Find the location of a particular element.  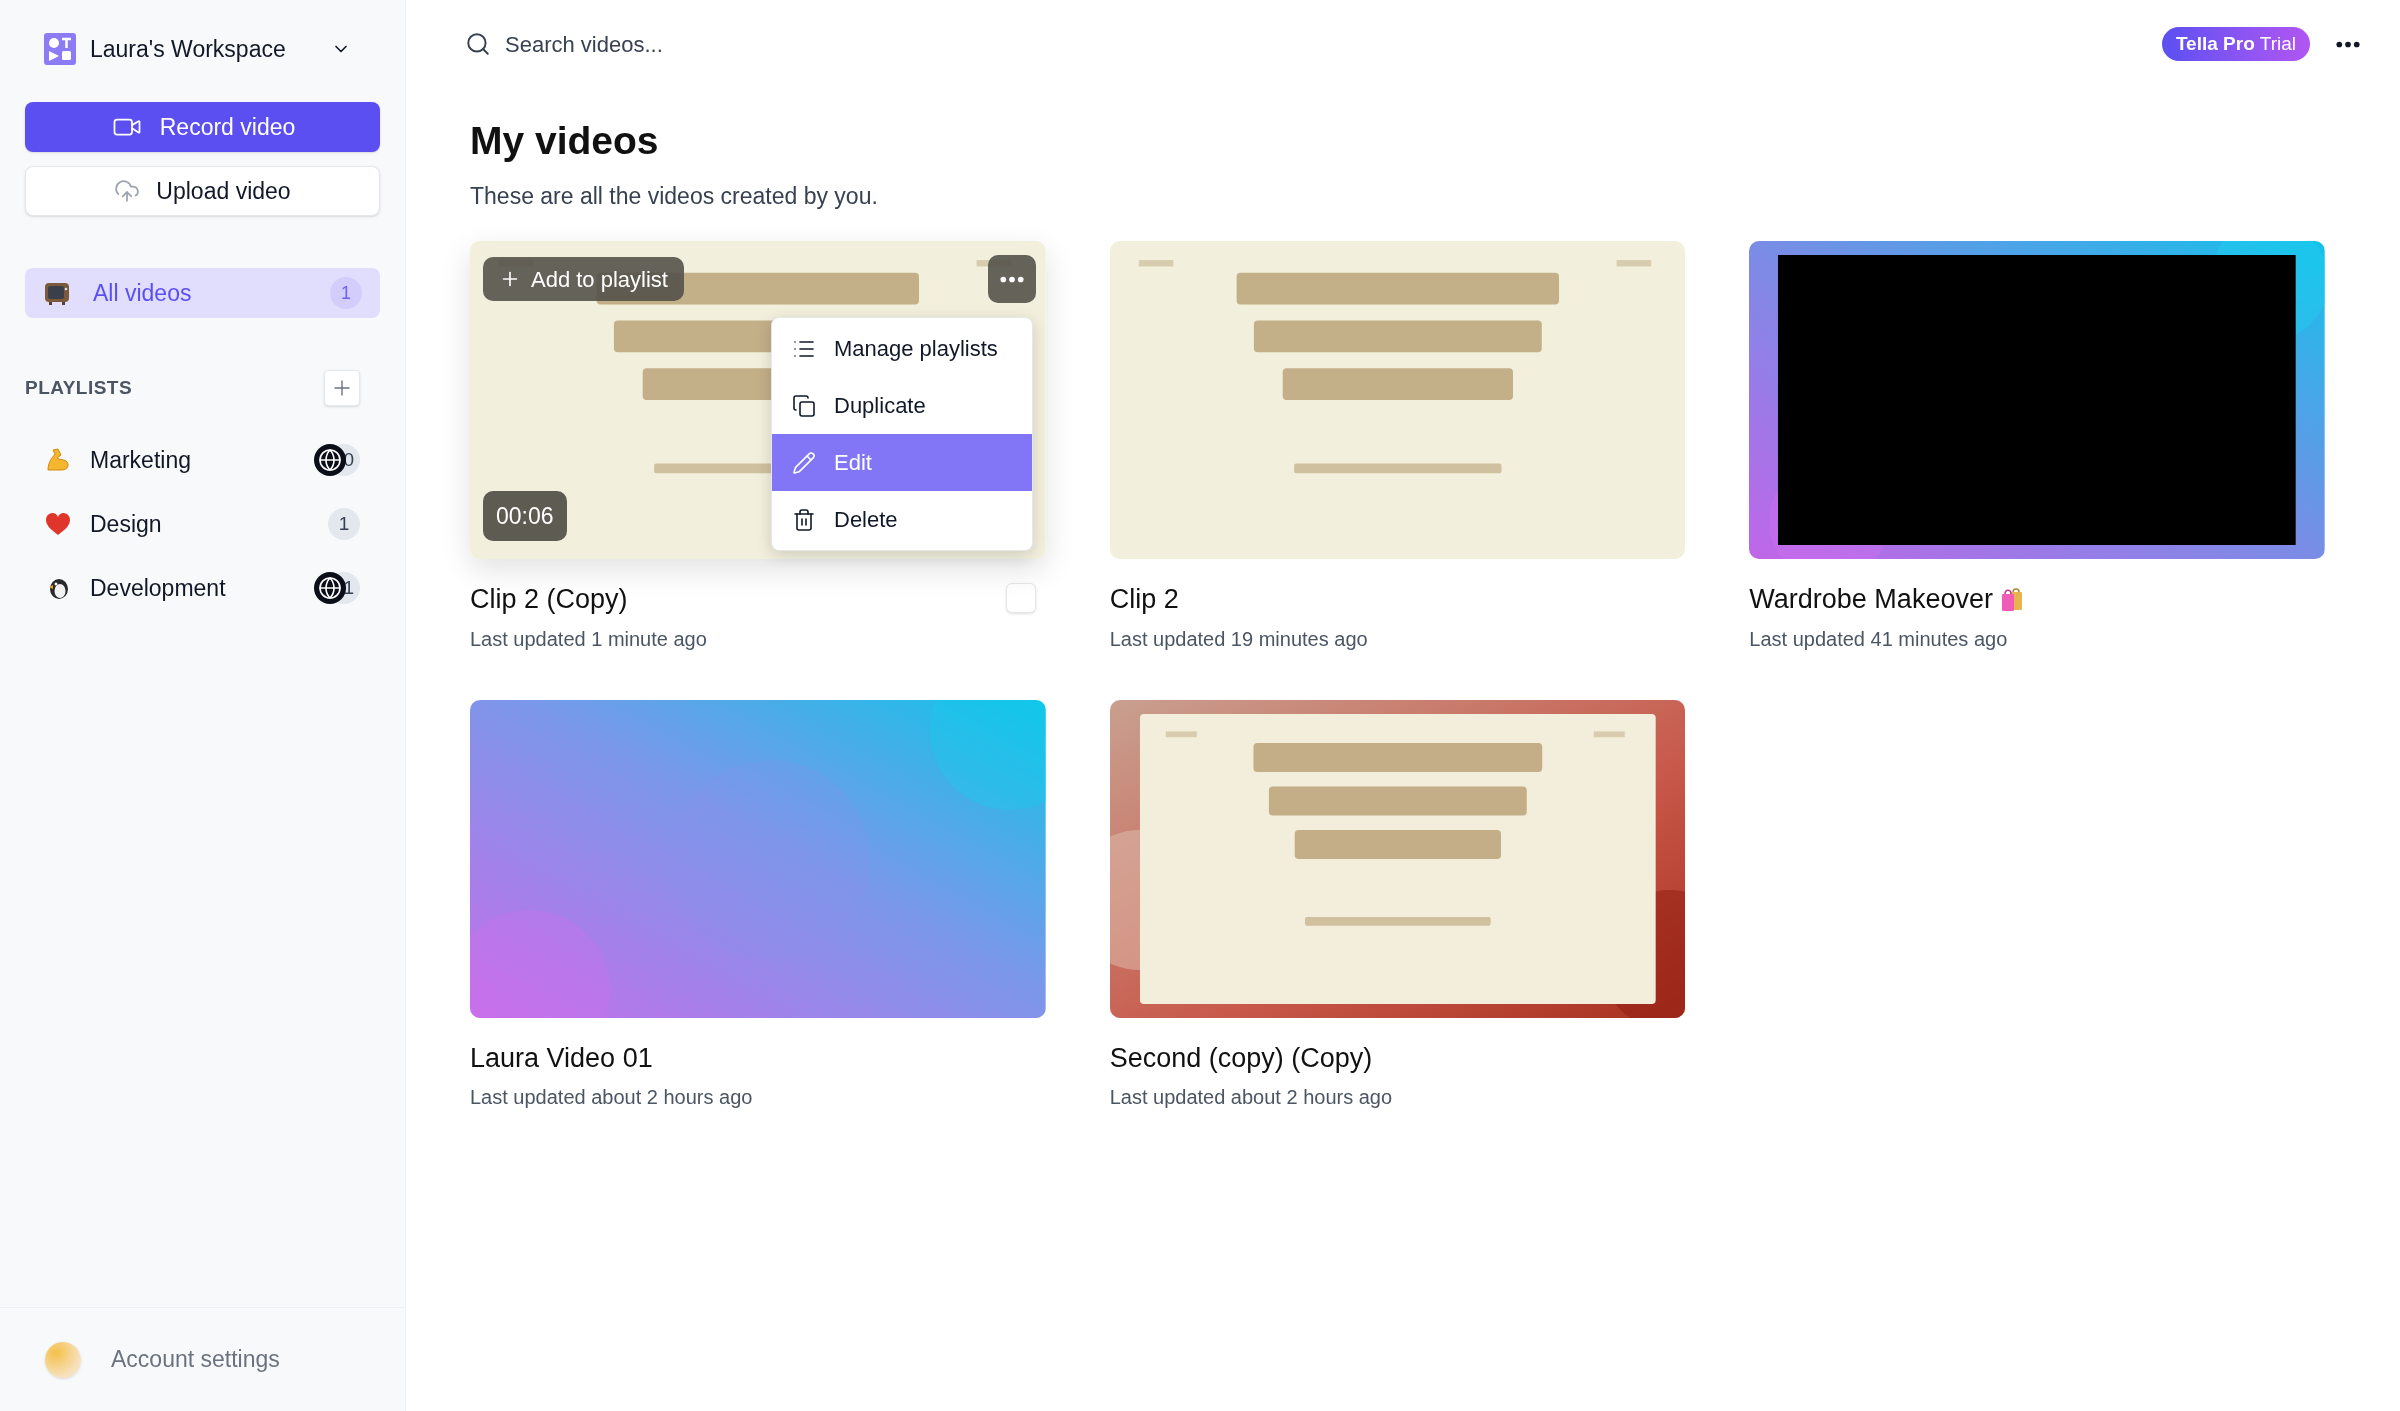

video-title: Wardrobe Makeover is located at coordinates (1871, 599).